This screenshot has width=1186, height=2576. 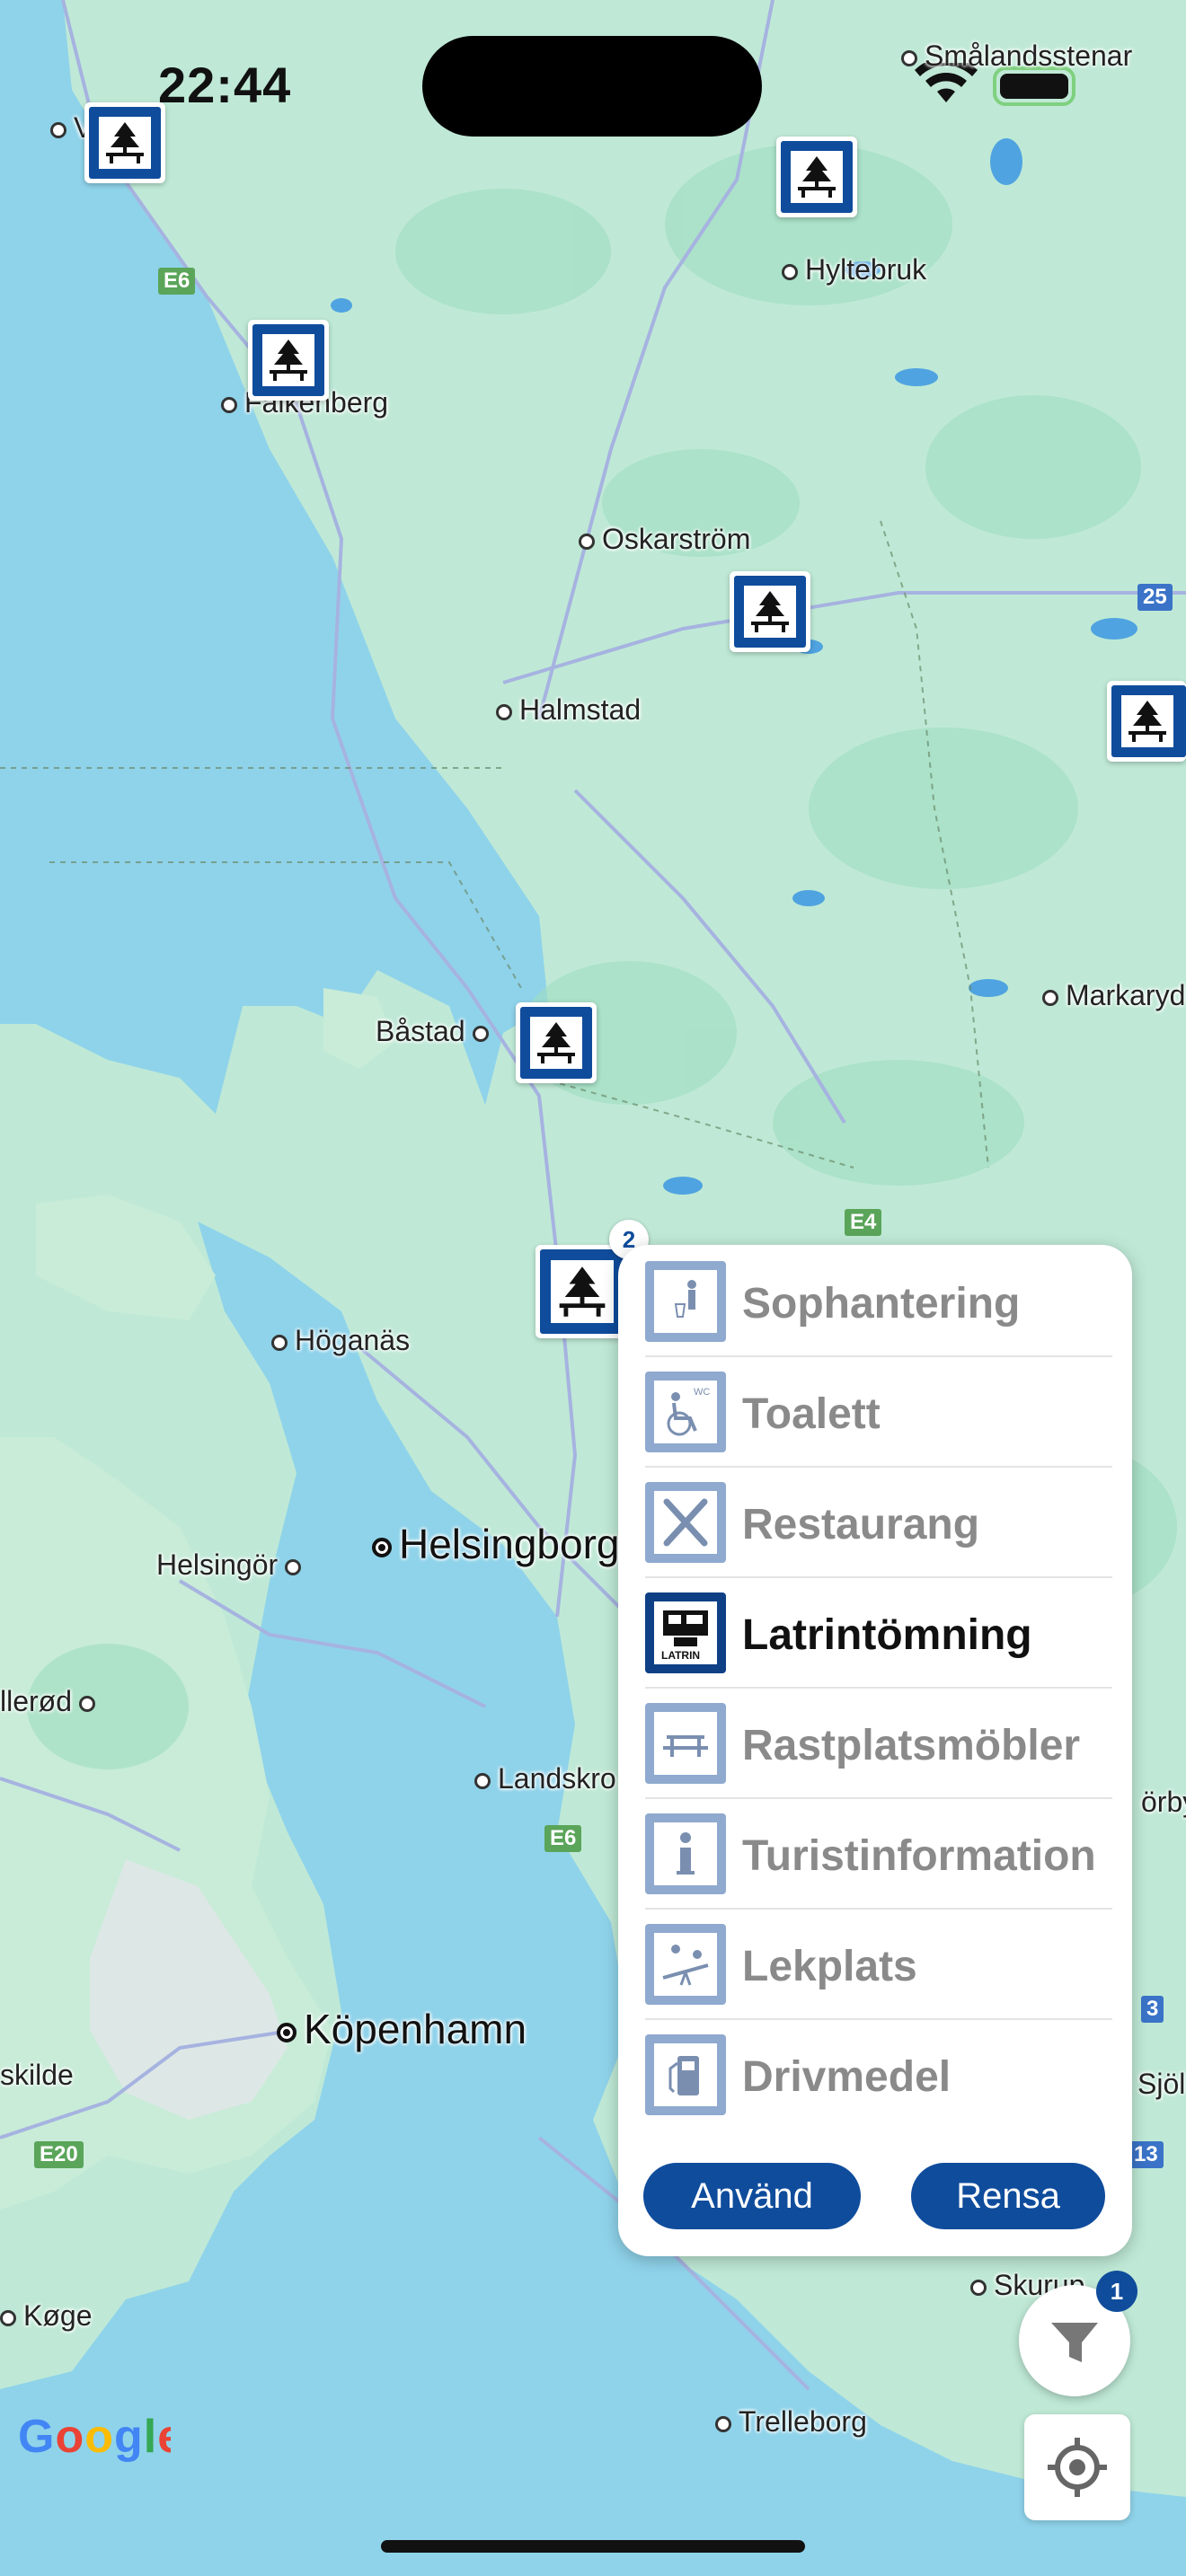 I want to click on road-shield: 3, so click(x=1152, y=2009).